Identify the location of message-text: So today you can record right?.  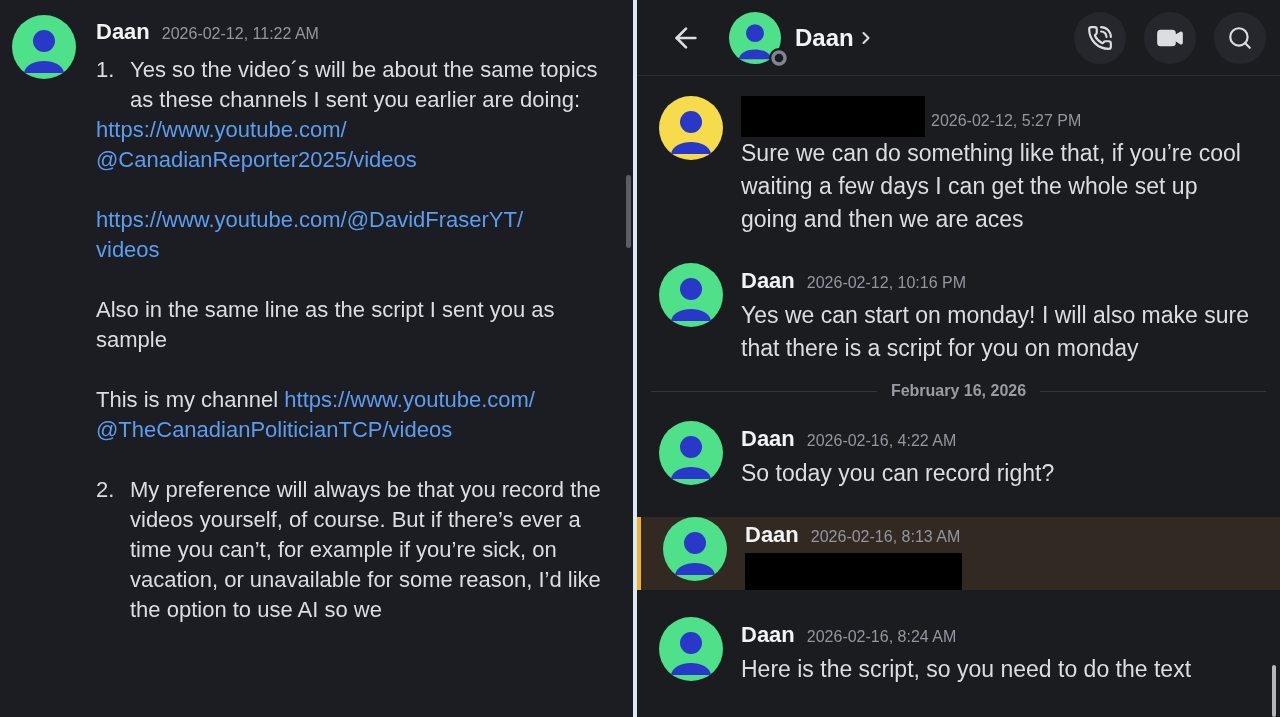
(898, 473).